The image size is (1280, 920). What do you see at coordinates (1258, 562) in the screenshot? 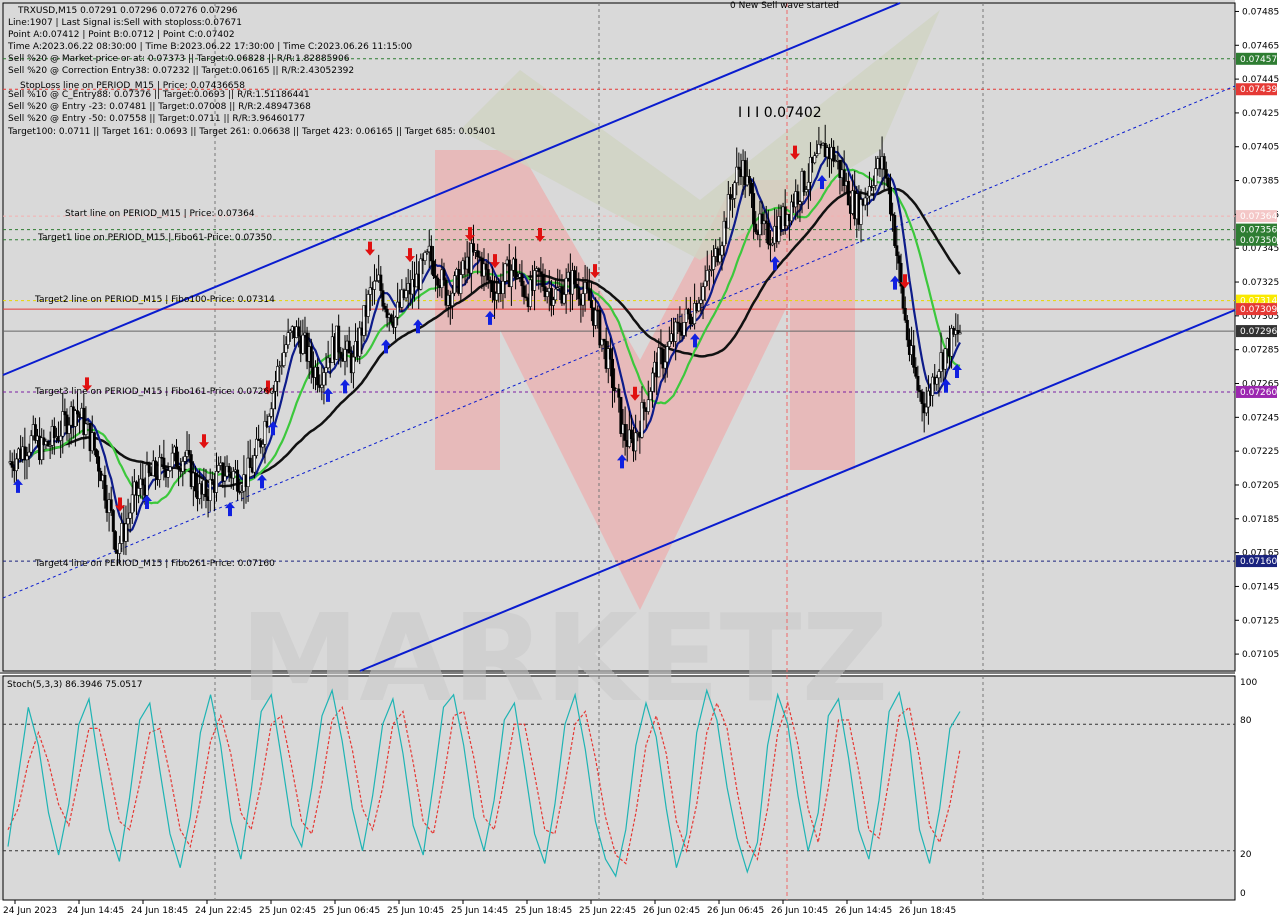
I see `price-tag-label: 0.07160` at bounding box center [1258, 562].